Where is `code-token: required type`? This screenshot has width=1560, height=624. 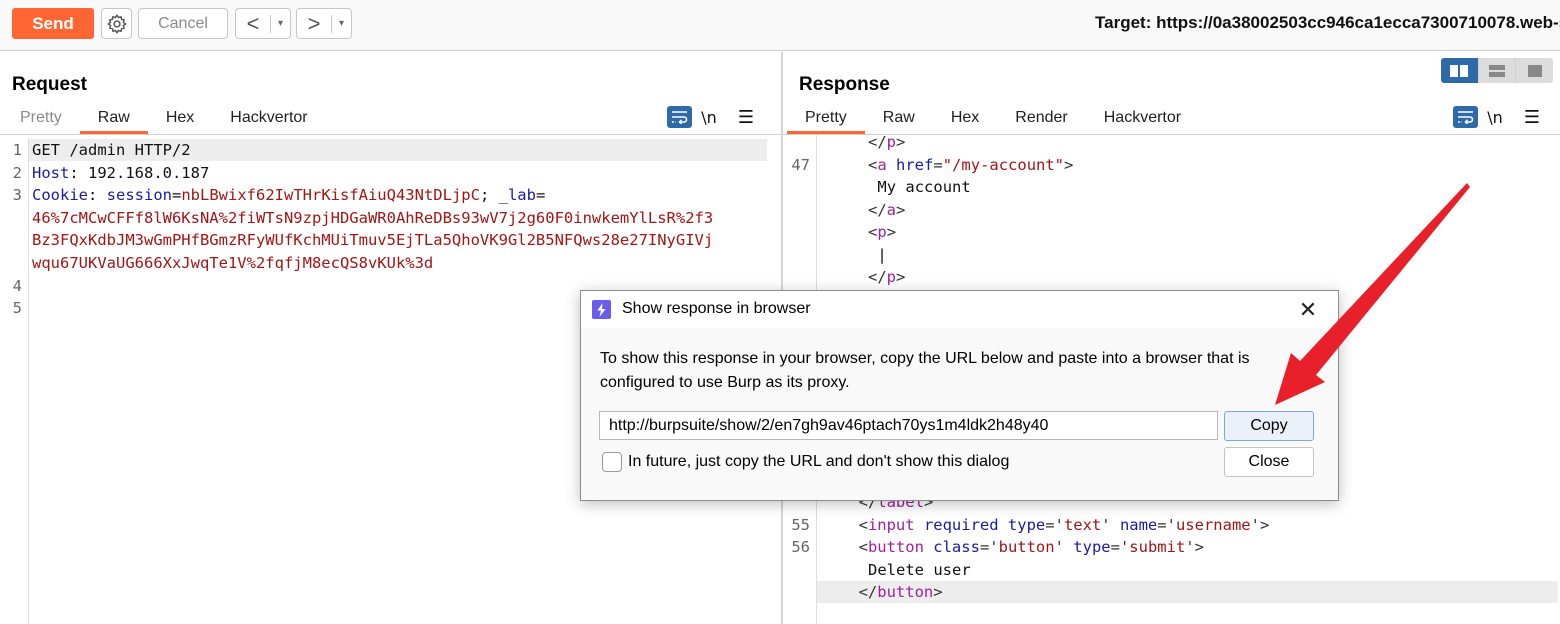
code-token: required type is located at coordinates (980, 524).